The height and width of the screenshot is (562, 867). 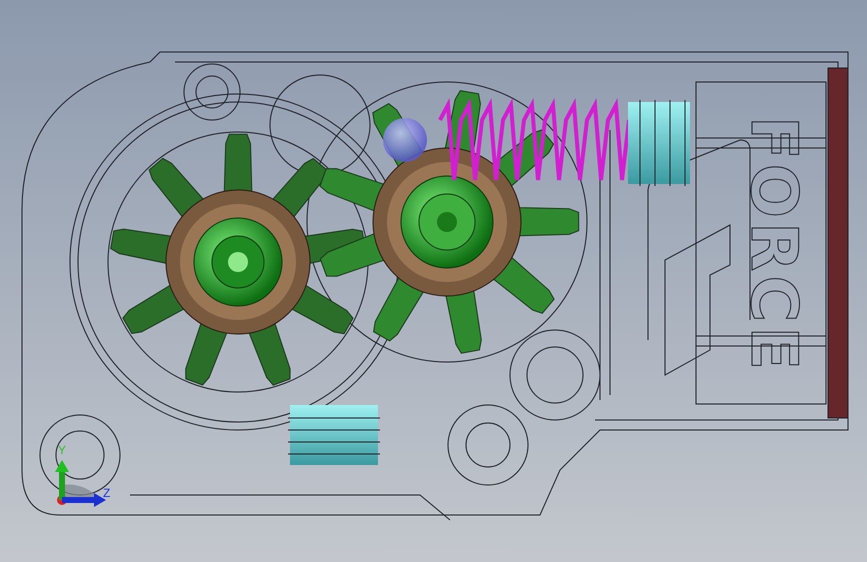 What do you see at coordinates (405, 140) in the screenshot?
I see `check-ball` at bounding box center [405, 140].